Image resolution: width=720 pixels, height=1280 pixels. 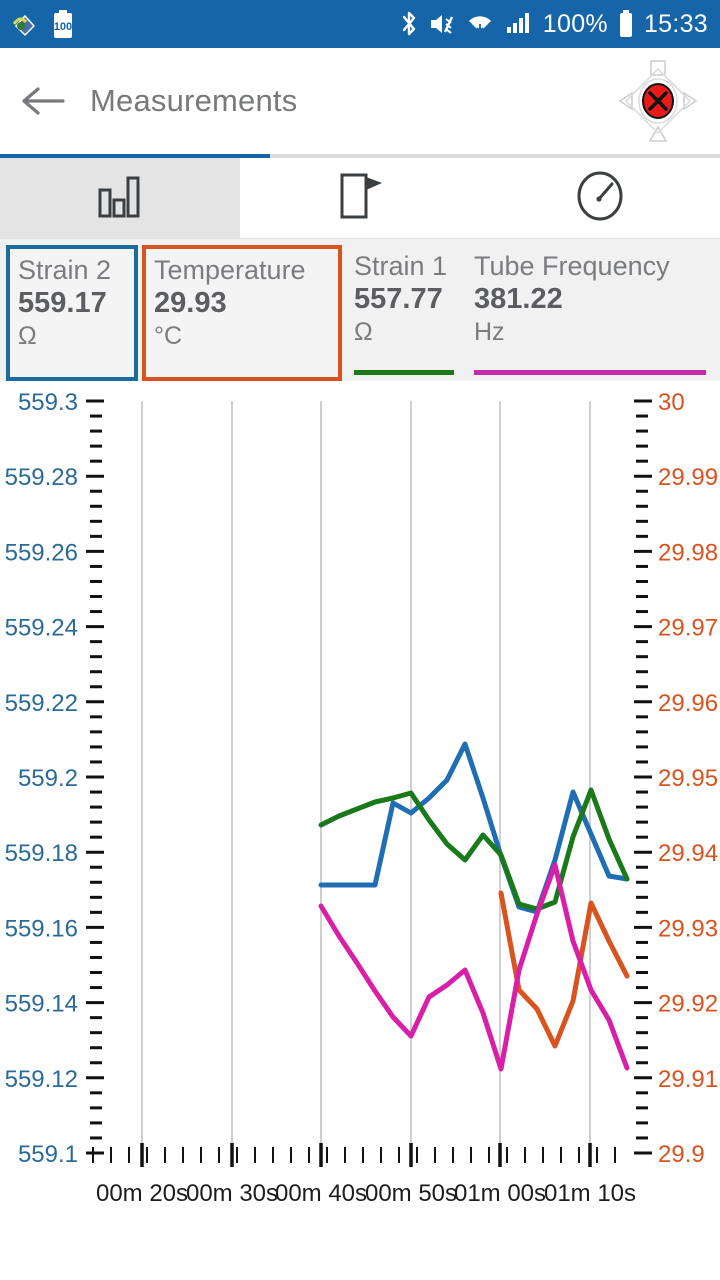 I want to click on x-axis-tick-label: 00m 20s, so click(x=142, y=1193).